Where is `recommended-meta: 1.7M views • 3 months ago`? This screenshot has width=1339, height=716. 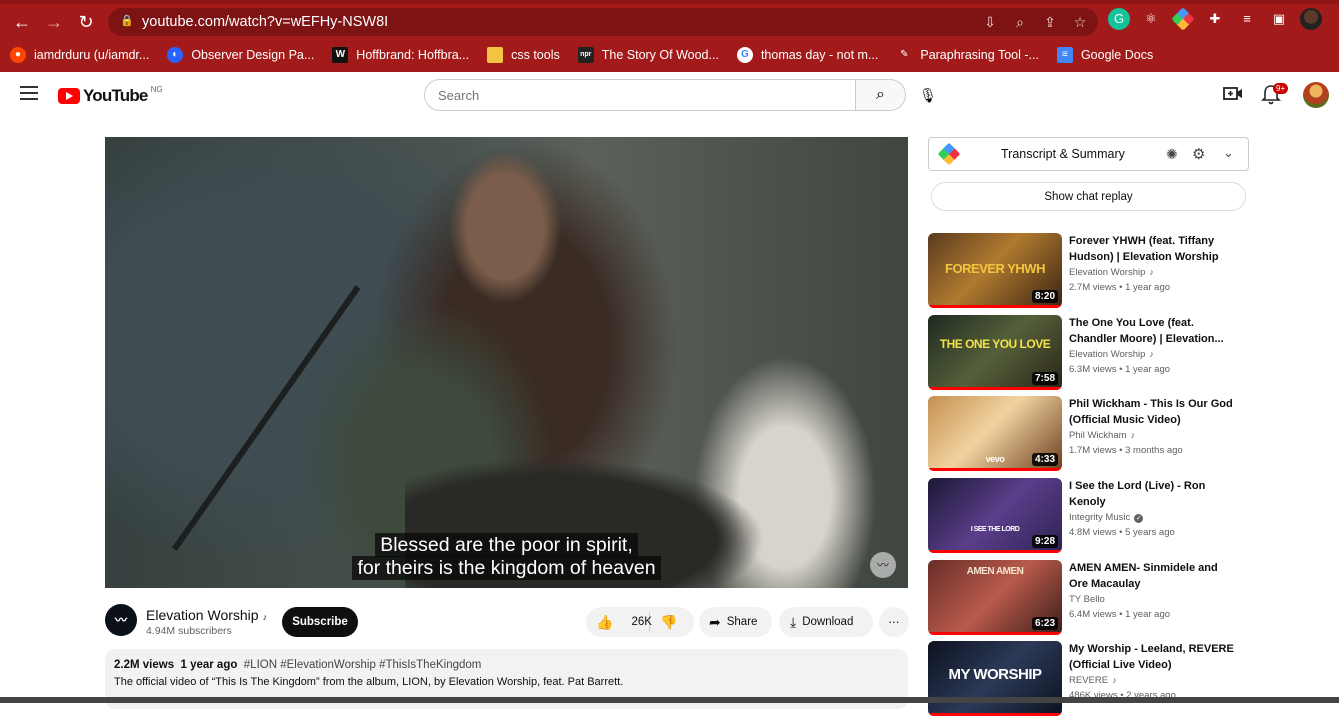
recommended-meta: 1.7M views • 3 months ago is located at coordinates (1126, 450).